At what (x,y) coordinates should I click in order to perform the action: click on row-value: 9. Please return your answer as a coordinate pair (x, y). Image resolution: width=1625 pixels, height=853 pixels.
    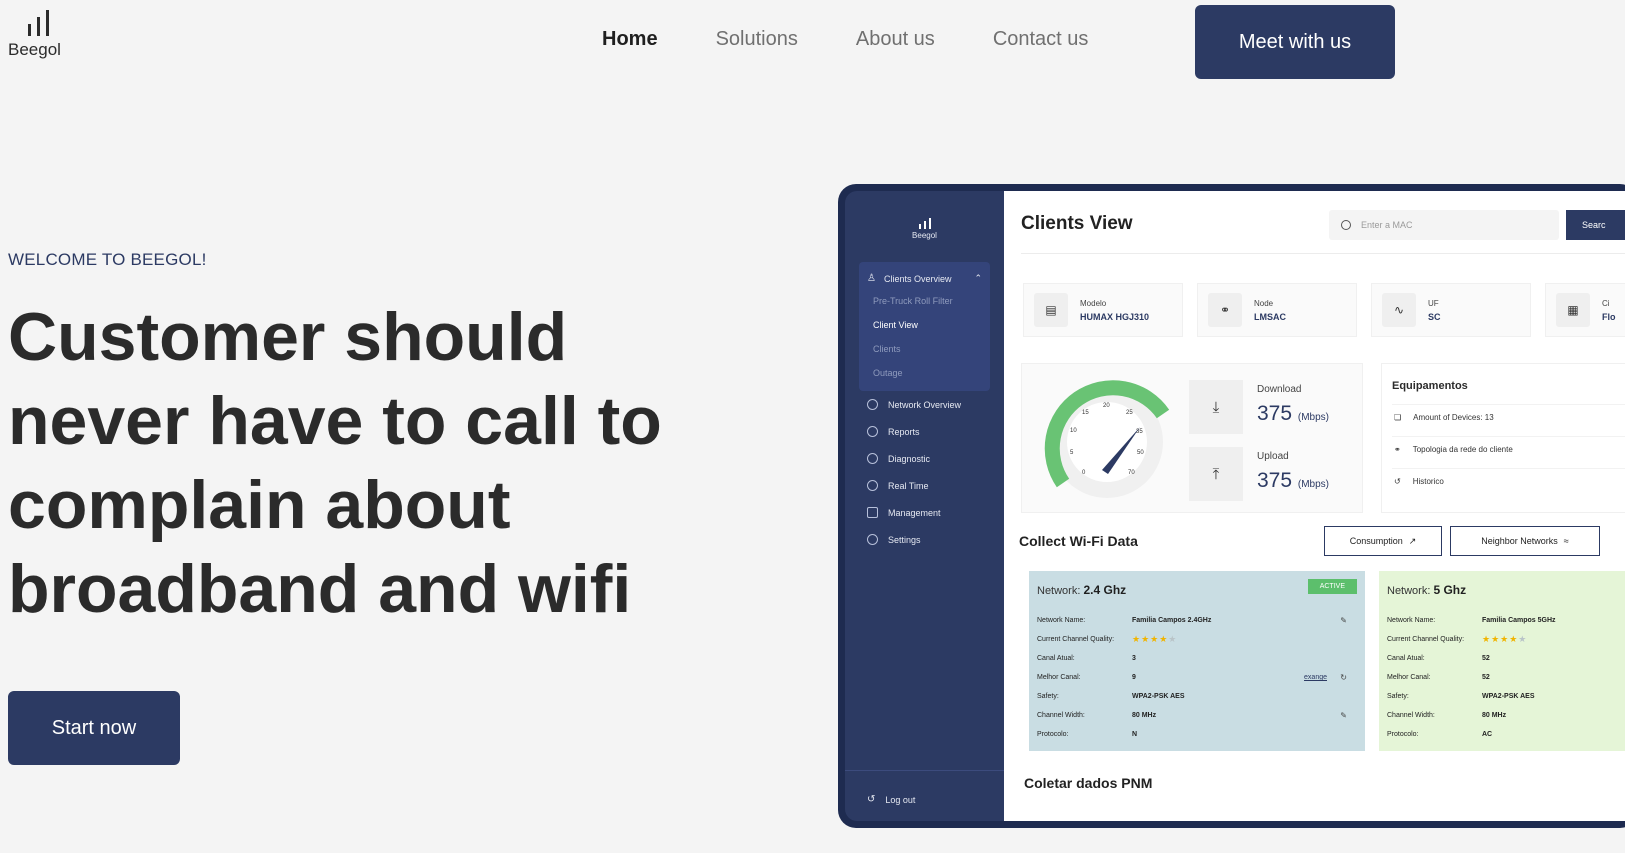
    Looking at the image, I should click on (1134, 677).